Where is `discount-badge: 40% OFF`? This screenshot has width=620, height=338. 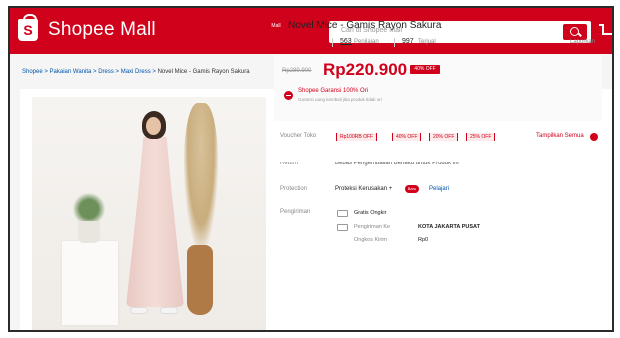 discount-badge: 40% OFF is located at coordinates (425, 69).